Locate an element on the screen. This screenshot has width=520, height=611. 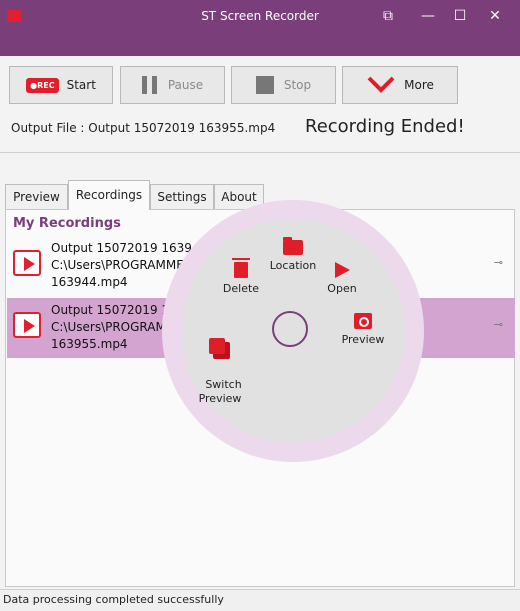
menu-item-label: Preview is located at coordinates (363, 339).